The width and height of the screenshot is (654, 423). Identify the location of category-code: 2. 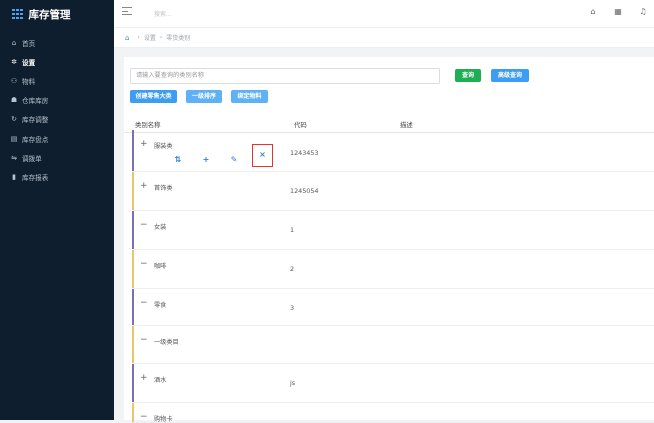
(292, 269).